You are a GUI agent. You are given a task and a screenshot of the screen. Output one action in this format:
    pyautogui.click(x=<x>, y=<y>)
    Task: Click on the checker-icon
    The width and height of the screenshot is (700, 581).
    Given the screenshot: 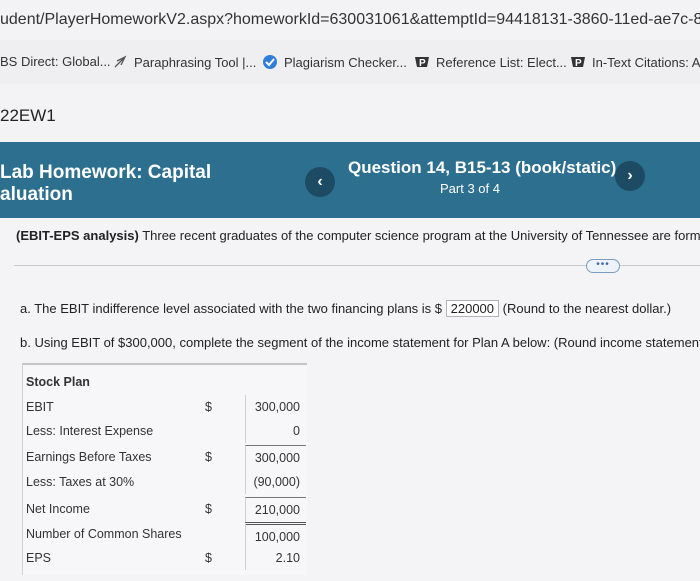 What is the action you would take?
    pyautogui.click(x=270, y=62)
    